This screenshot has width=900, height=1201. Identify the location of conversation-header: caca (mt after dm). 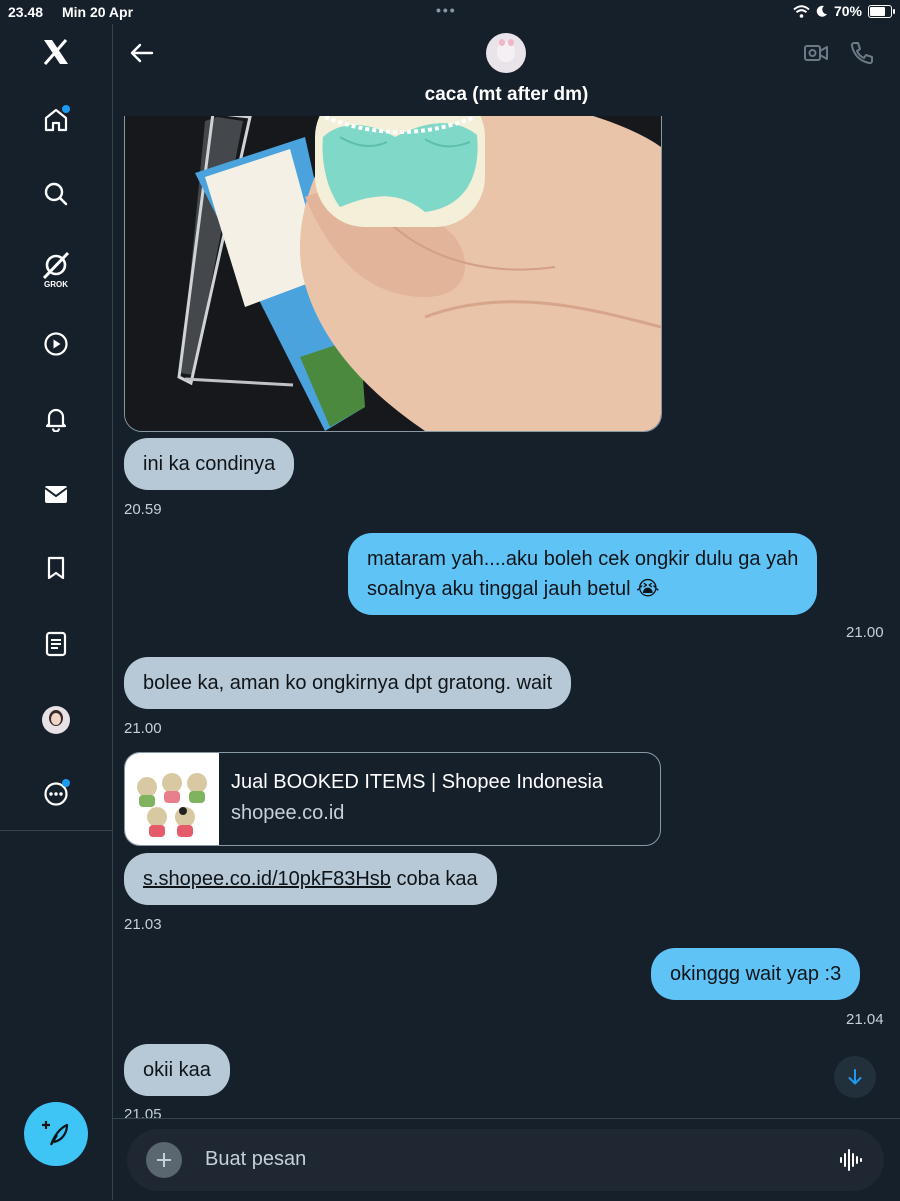
(506, 70).